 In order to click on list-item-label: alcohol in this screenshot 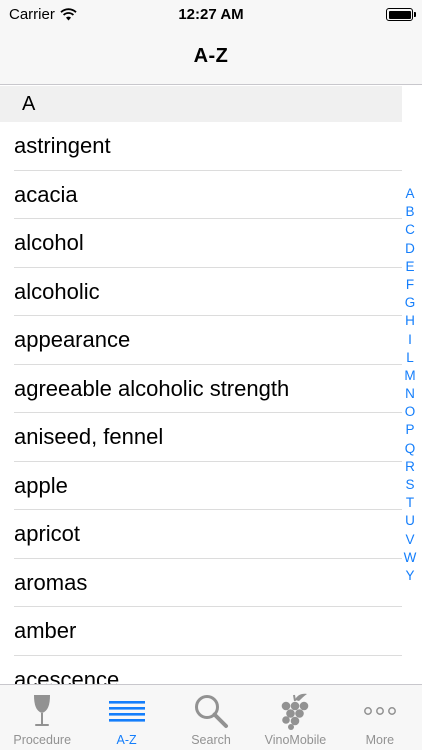, I will do `click(49, 243)`.